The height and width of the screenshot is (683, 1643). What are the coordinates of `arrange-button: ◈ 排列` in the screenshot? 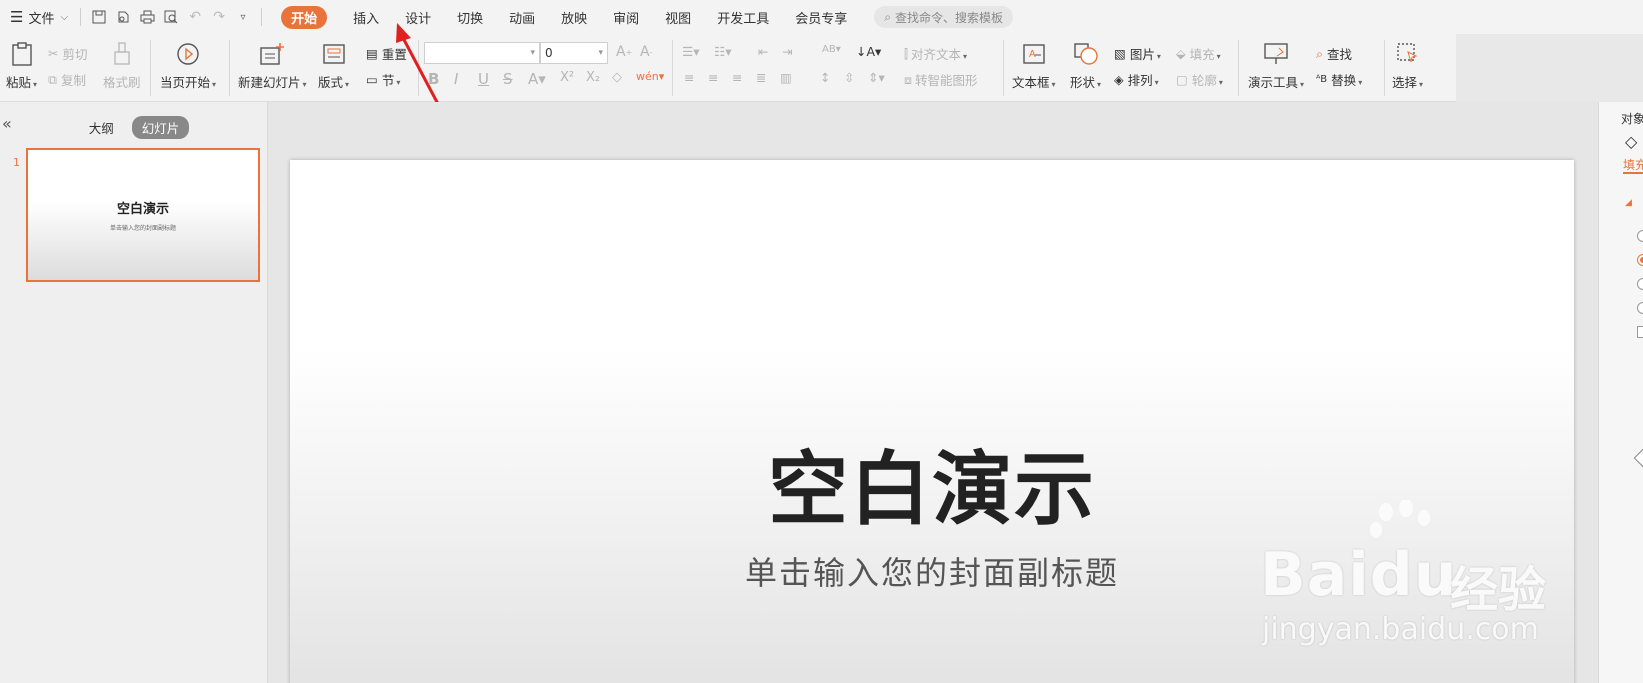 It's located at (1136, 79).